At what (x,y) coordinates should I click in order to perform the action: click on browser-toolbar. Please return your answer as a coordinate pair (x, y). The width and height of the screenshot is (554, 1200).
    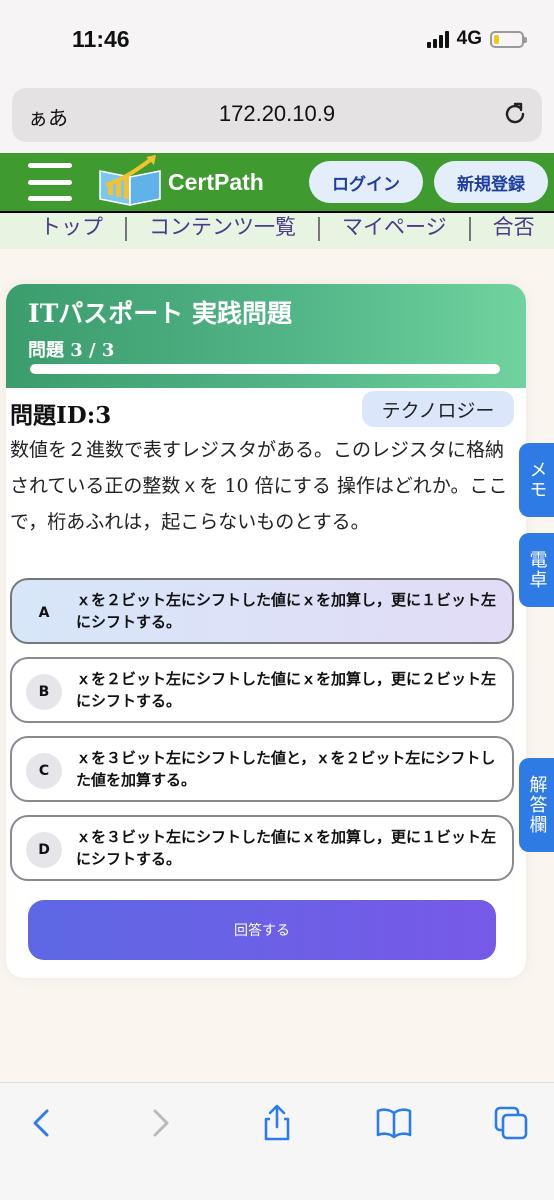
    Looking at the image, I should click on (277, 1141).